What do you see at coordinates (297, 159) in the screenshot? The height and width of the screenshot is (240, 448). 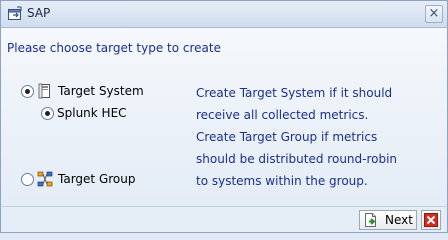 I see `description-line: should be distributed round-robin` at bounding box center [297, 159].